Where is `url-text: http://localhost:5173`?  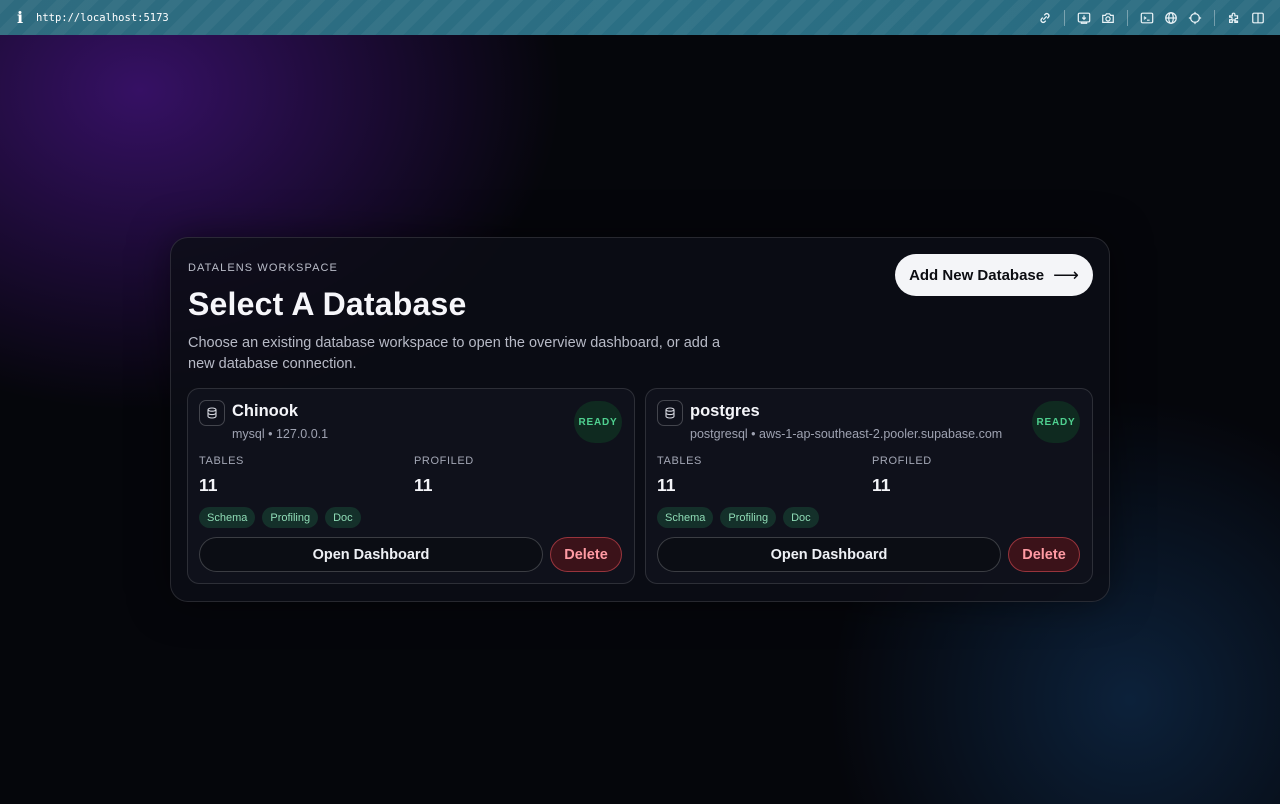 url-text: http://localhost:5173 is located at coordinates (102, 18).